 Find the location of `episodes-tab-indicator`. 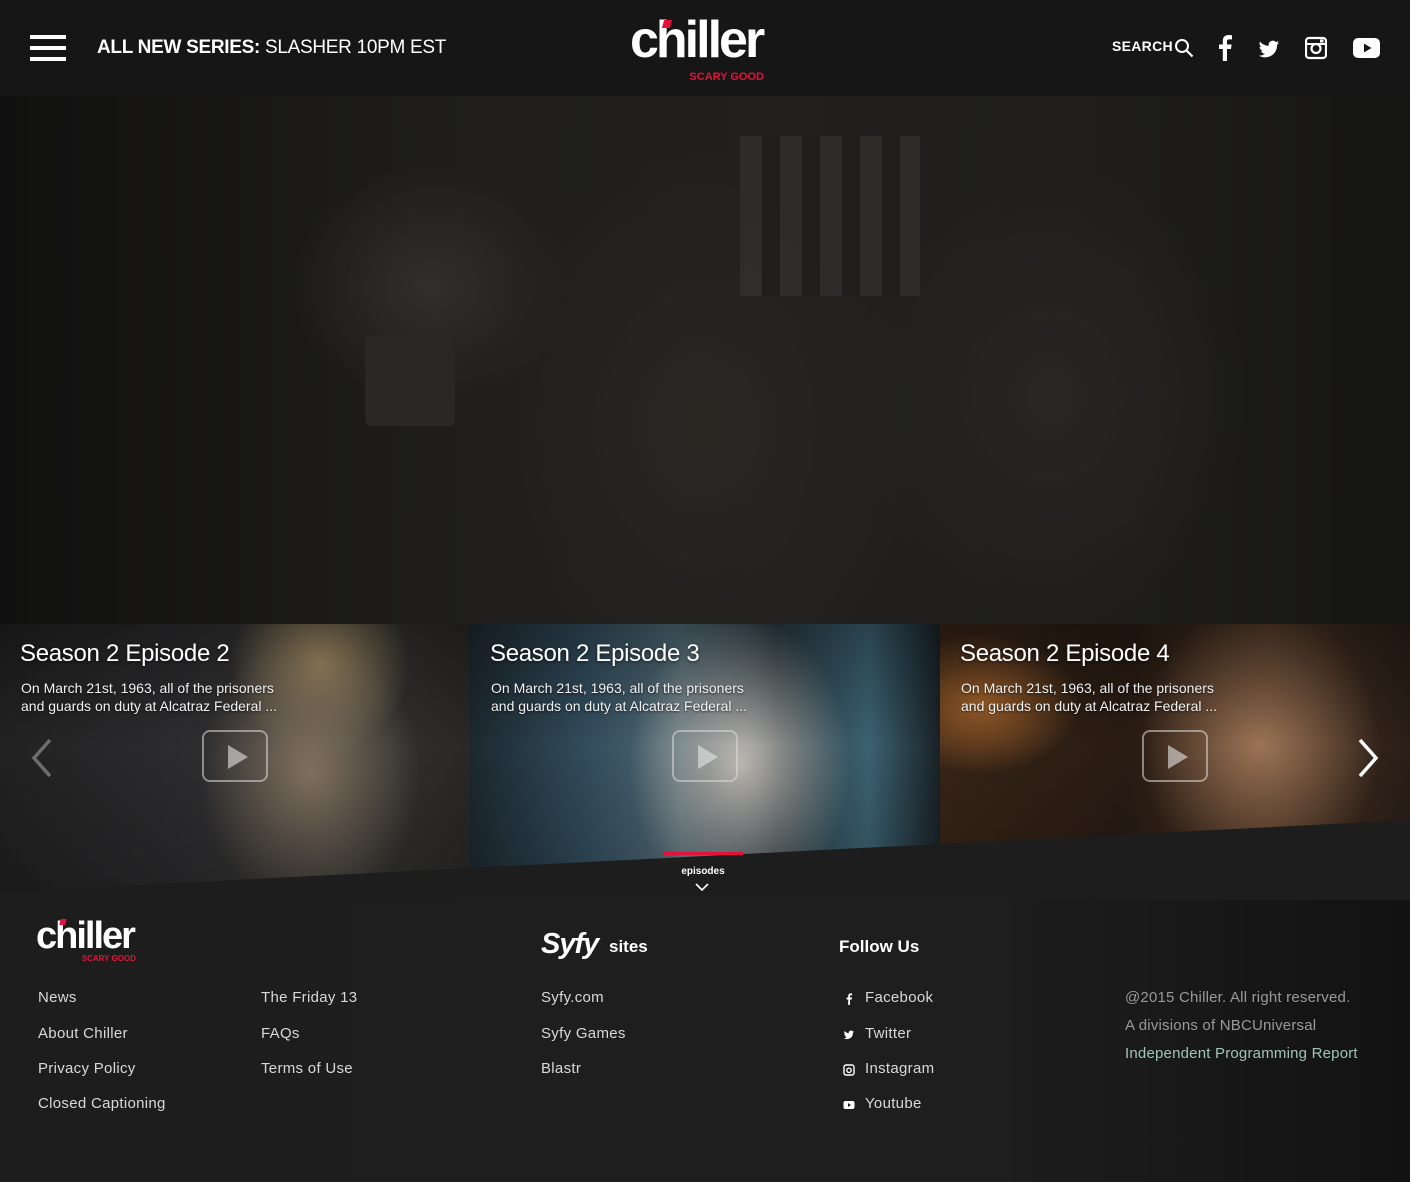

episodes-tab-indicator is located at coordinates (703, 853).